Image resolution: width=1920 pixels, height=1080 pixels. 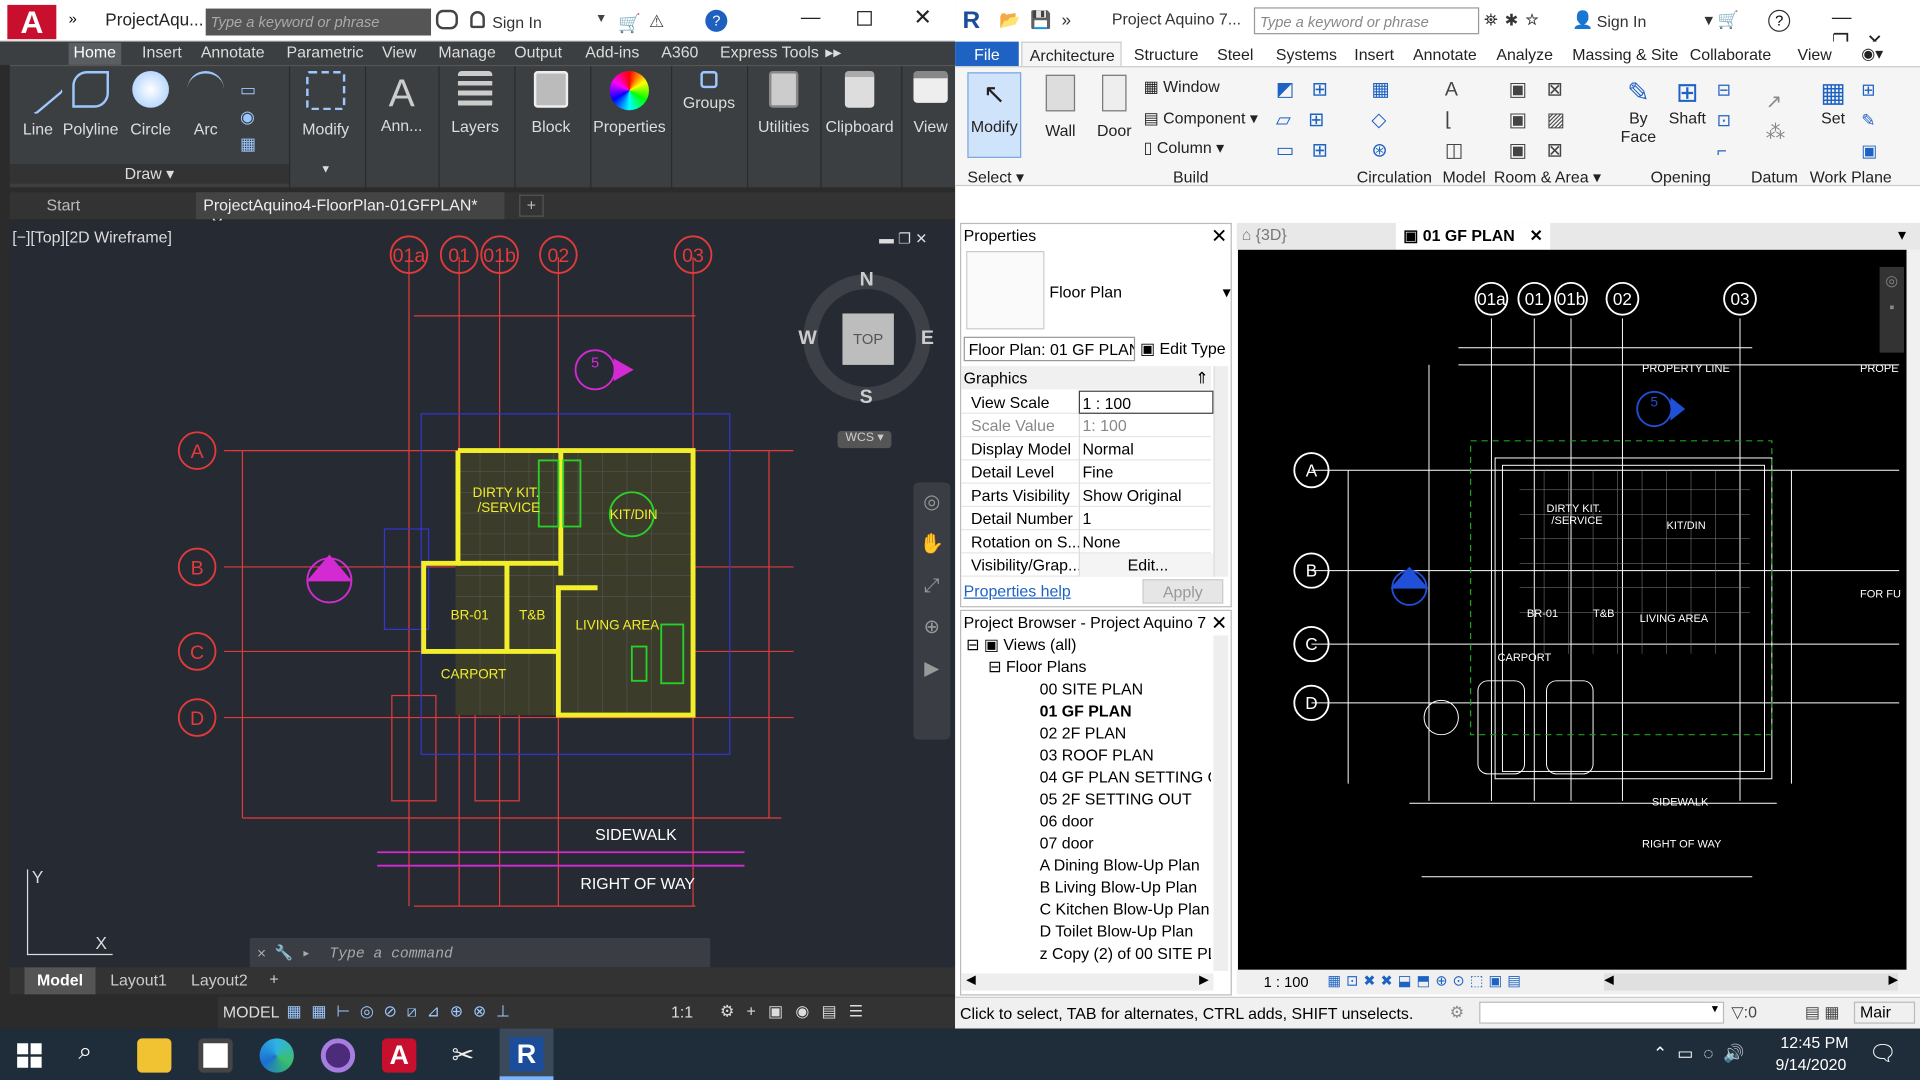 What do you see at coordinates (1310, 121) in the screenshot?
I see `build-extra-icons: ◩⊞ ▱⊞ ▭⊞` at bounding box center [1310, 121].